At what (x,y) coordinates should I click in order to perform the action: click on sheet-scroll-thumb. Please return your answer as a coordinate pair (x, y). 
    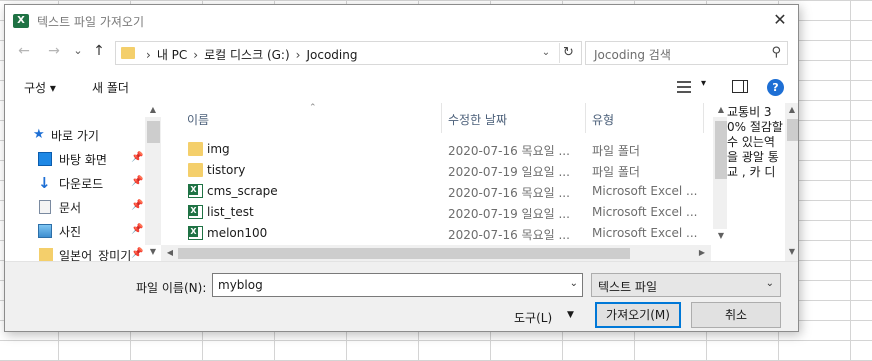
    Looking at the image, I should click on (792, 130).